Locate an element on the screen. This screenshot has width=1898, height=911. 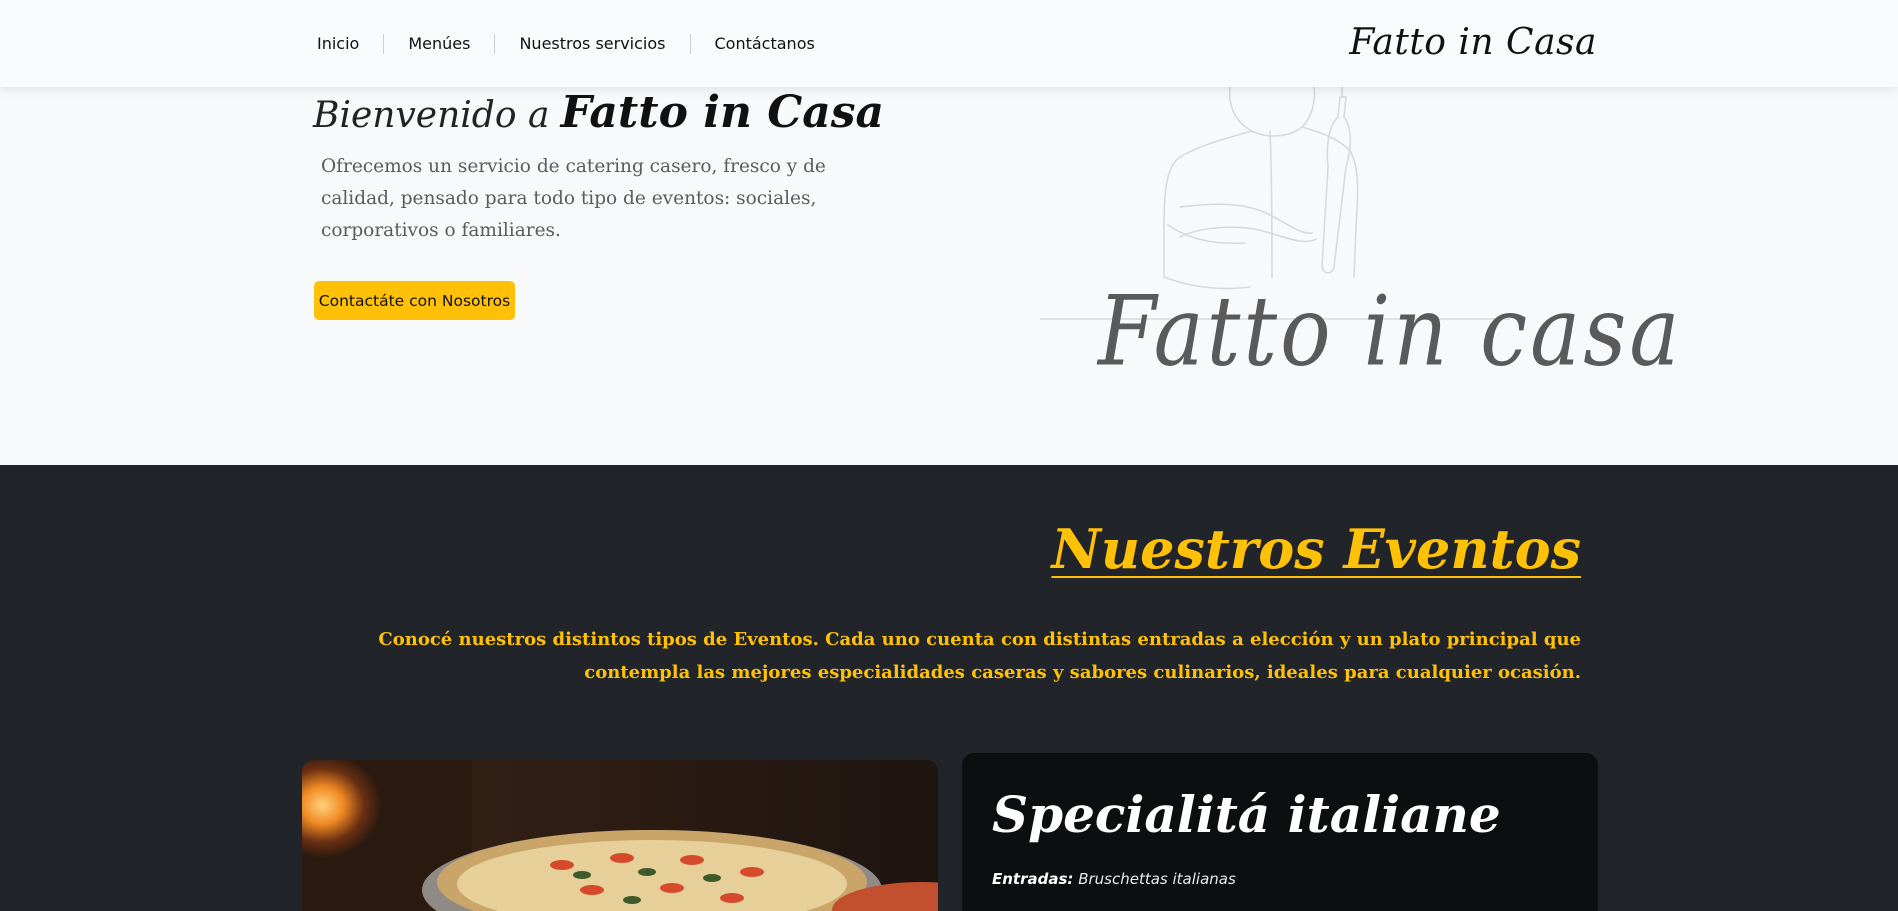
event-card-title: Specialitá italiane is located at coordinates (1246, 814).